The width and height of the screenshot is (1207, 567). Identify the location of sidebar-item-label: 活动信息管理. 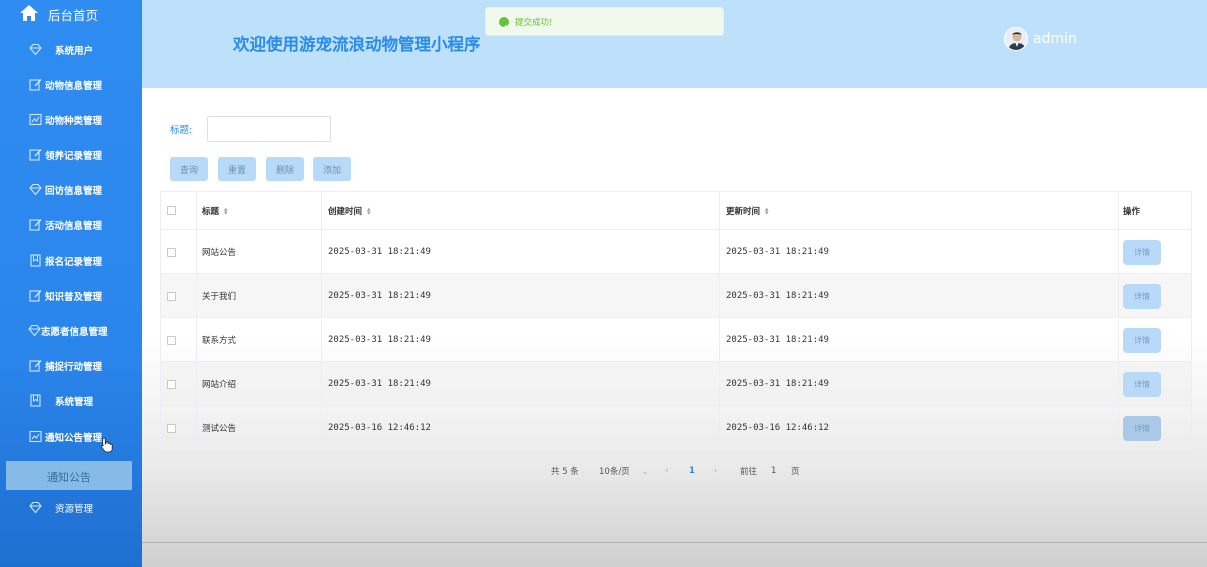
(74, 226).